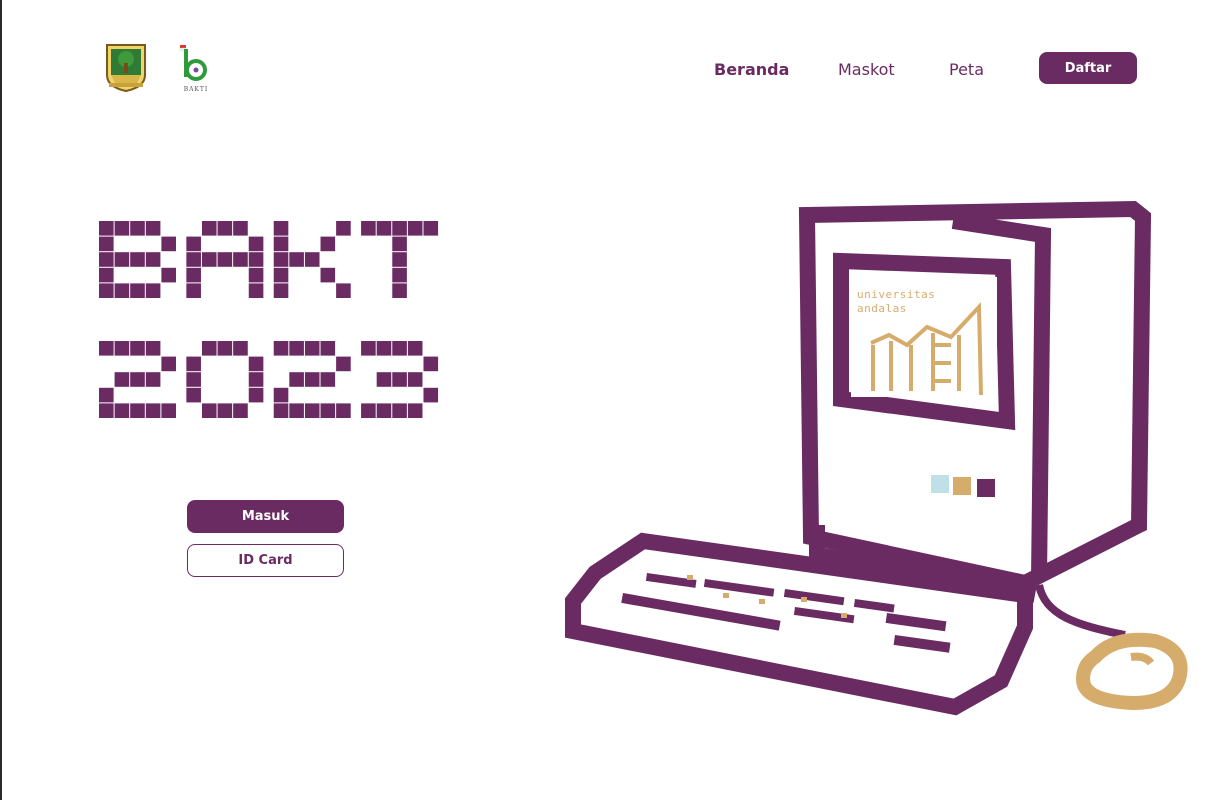  What do you see at coordinates (126, 68) in the screenshot?
I see `government-emblem-logo` at bounding box center [126, 68].